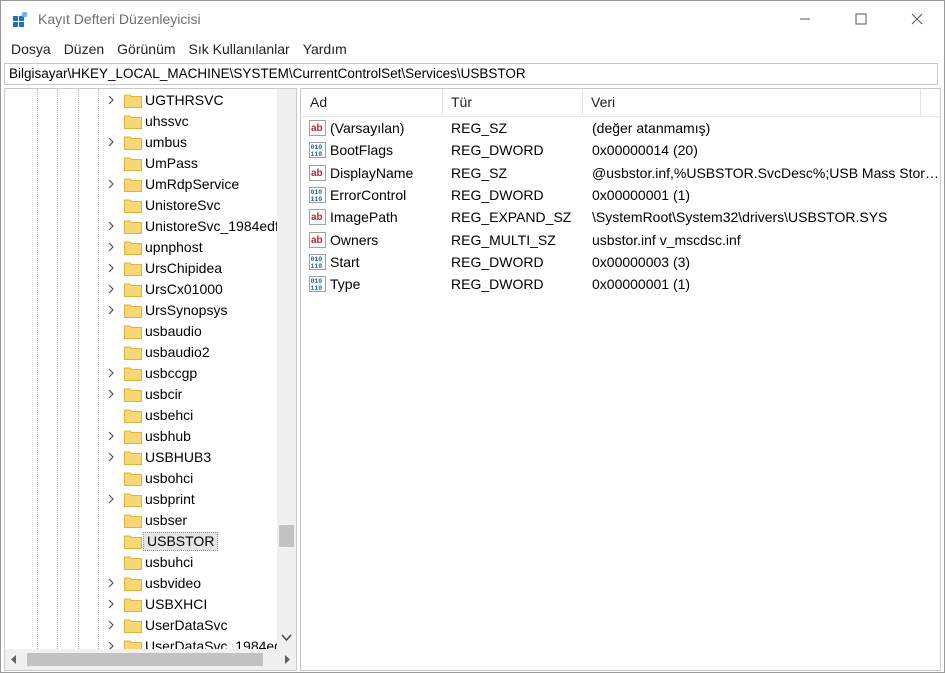  Describe the element at coordinates (141, 184) in the screenshot. I see `tree-item: UmRdpService` at that location.